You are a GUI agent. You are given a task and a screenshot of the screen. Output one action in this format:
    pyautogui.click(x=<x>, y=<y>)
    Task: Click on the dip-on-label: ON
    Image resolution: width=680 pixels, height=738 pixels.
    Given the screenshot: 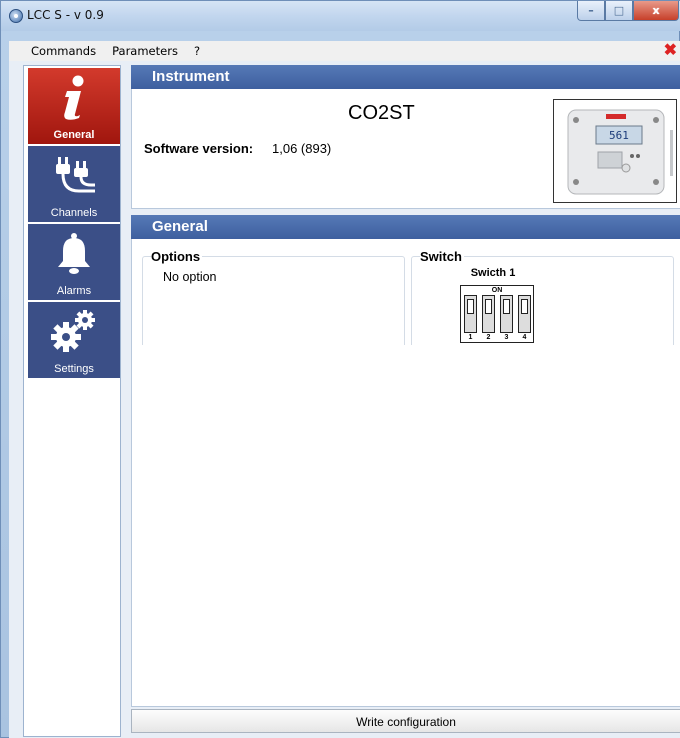 What is the action you would take?
    pyautogui.click(x=497, y=290)
    